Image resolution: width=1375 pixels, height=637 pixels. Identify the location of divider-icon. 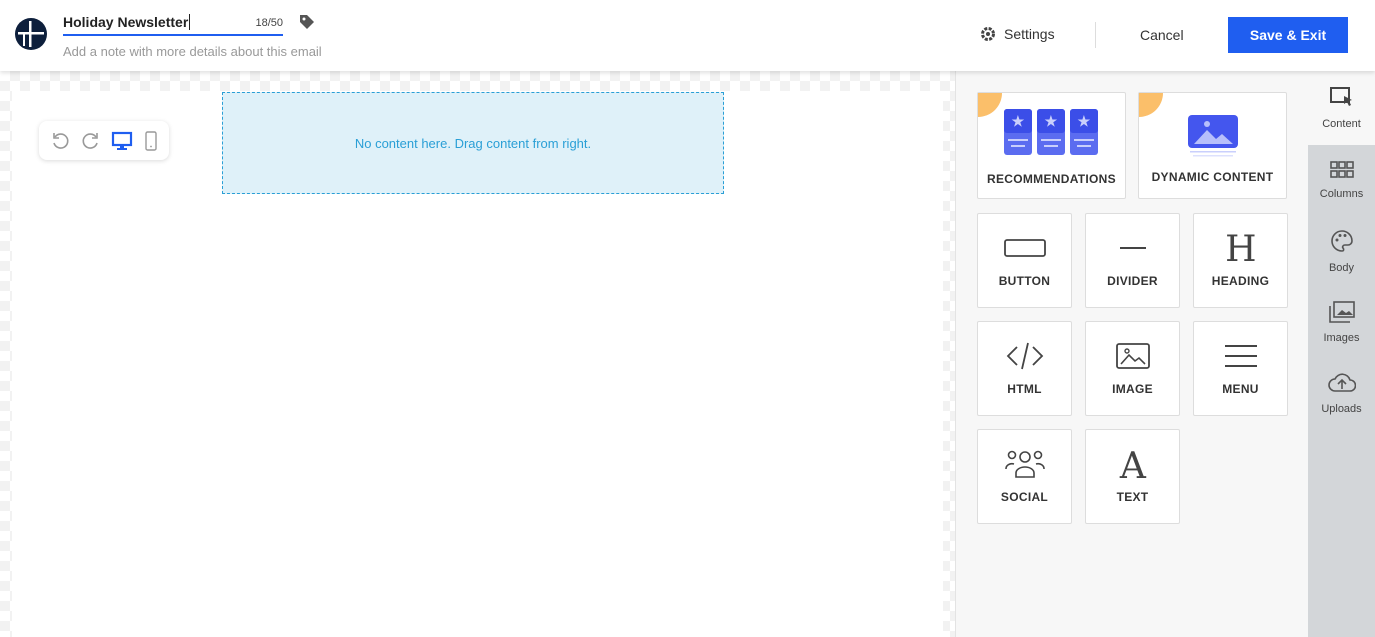
(1132, 249).